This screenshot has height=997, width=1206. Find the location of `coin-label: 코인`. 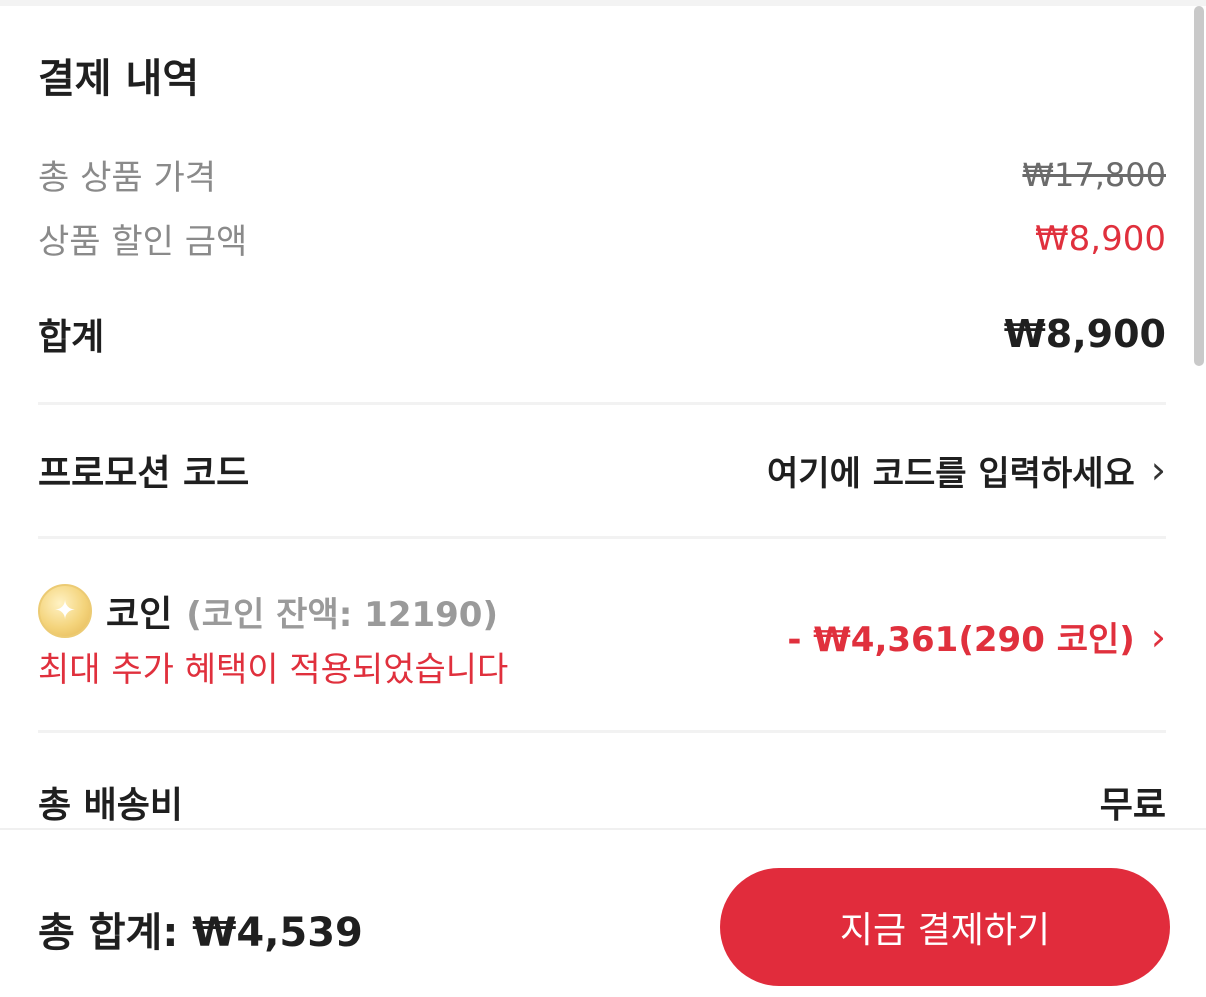

coin-label: 코인 is located at coordinates (139, 614).